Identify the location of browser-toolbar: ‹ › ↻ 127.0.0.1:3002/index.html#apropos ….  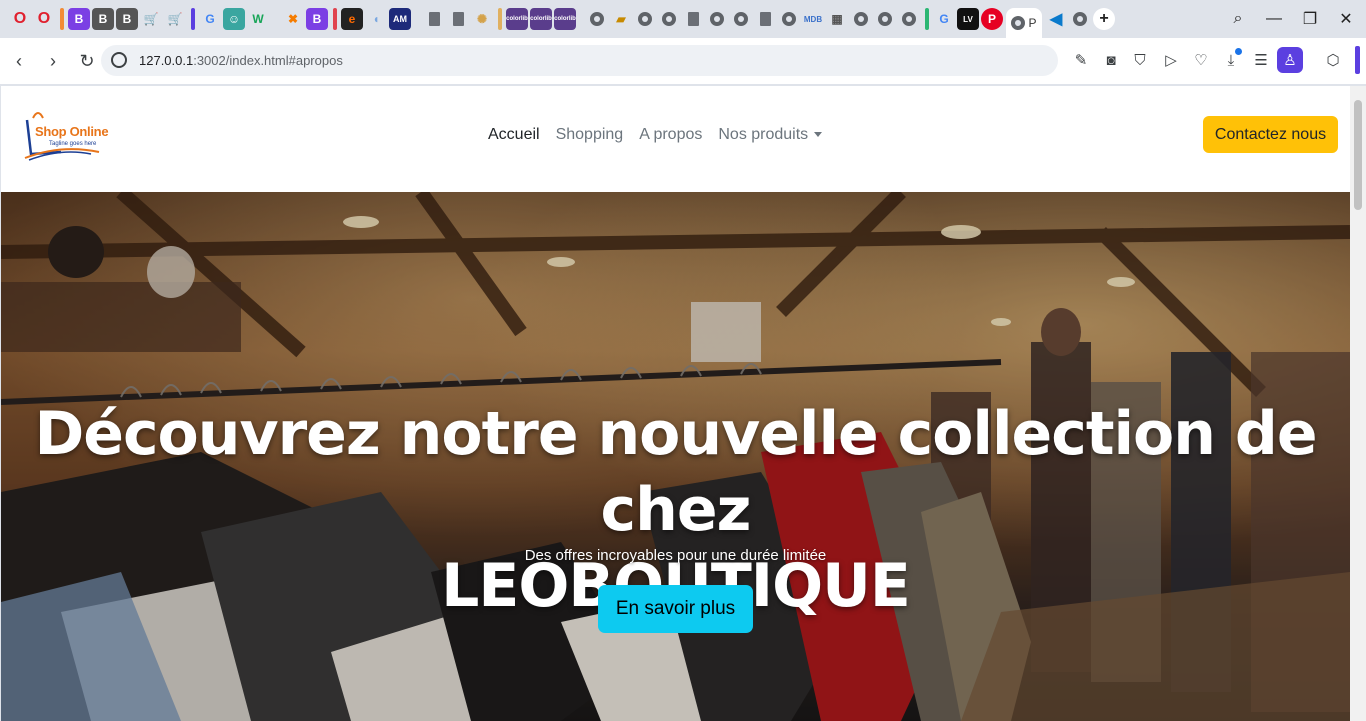
(683, 61).